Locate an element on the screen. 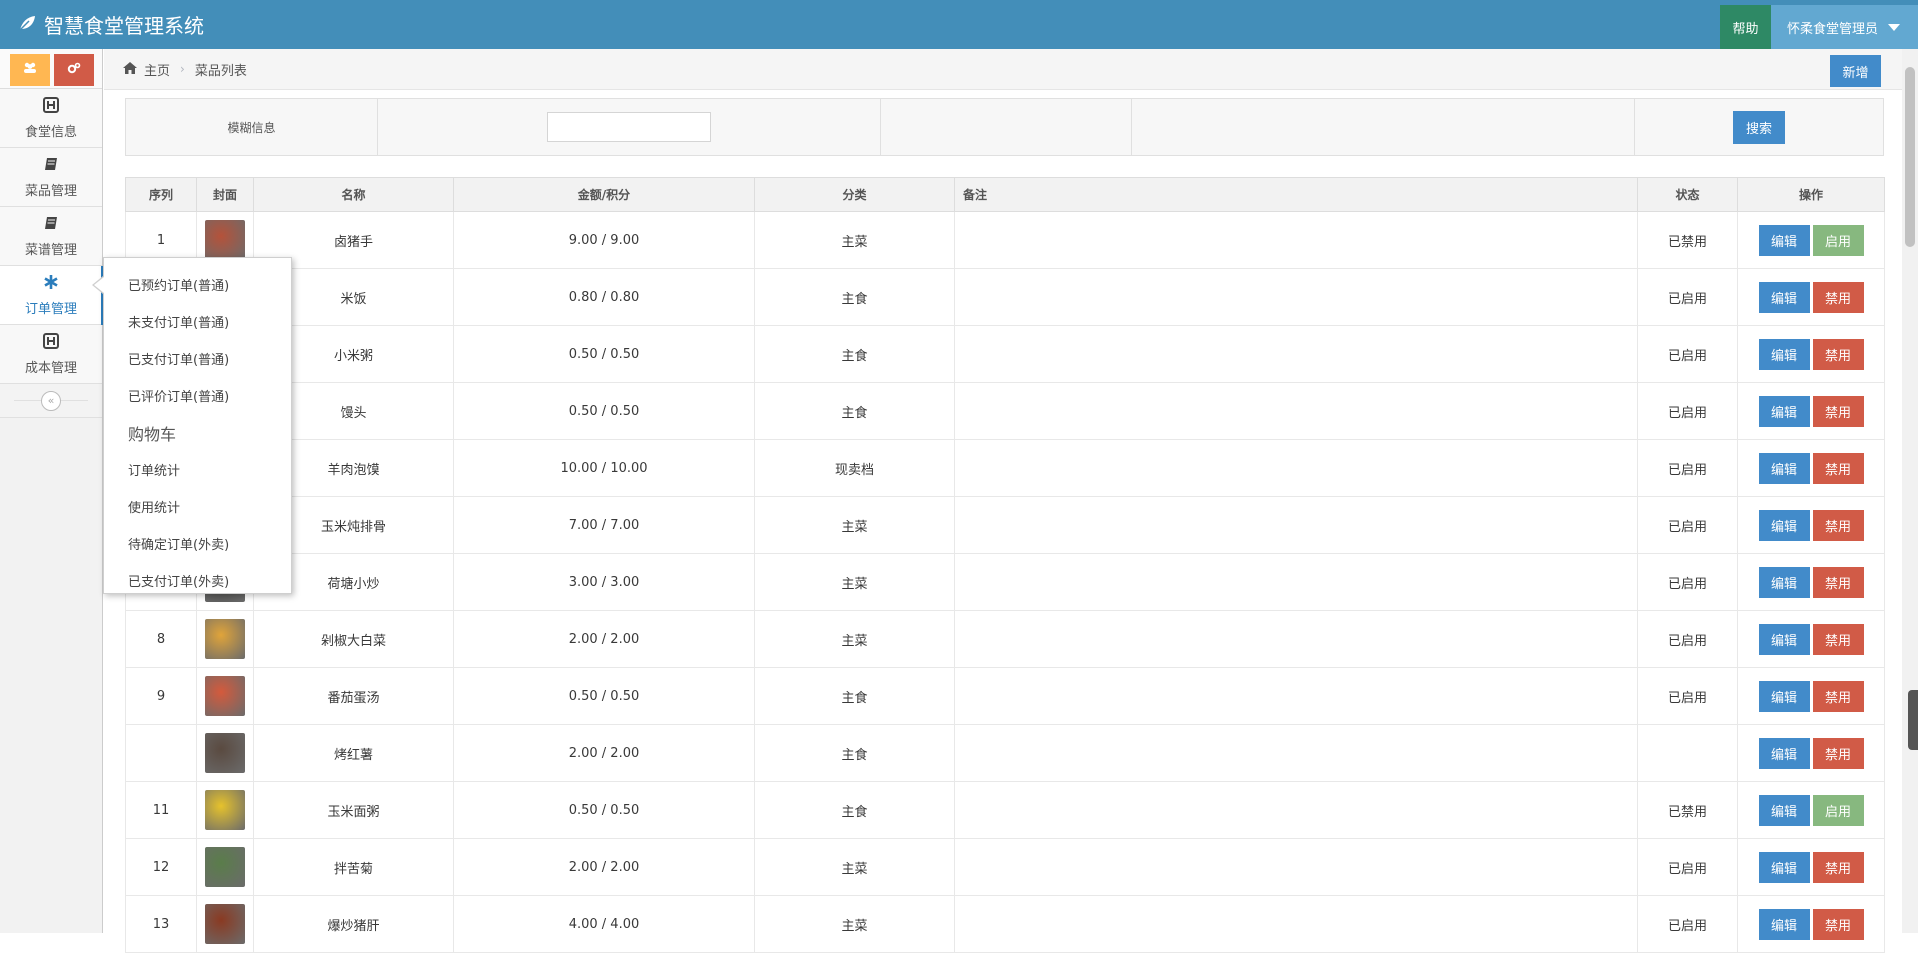 The height and width of the screenshot is (953, 1918). shortcut-settings-button is located at coordinates (74, 70).